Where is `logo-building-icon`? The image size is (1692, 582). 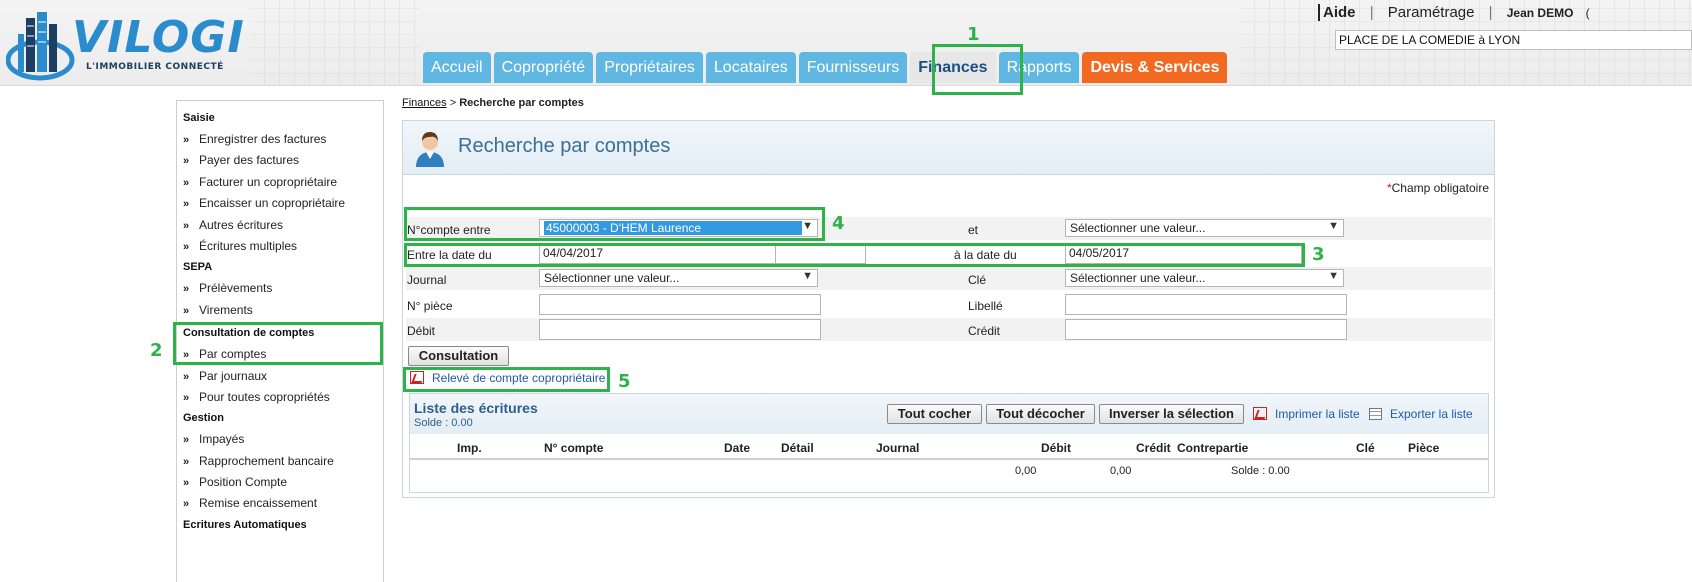 logo-building-icon is located at coordinates (40, 46).